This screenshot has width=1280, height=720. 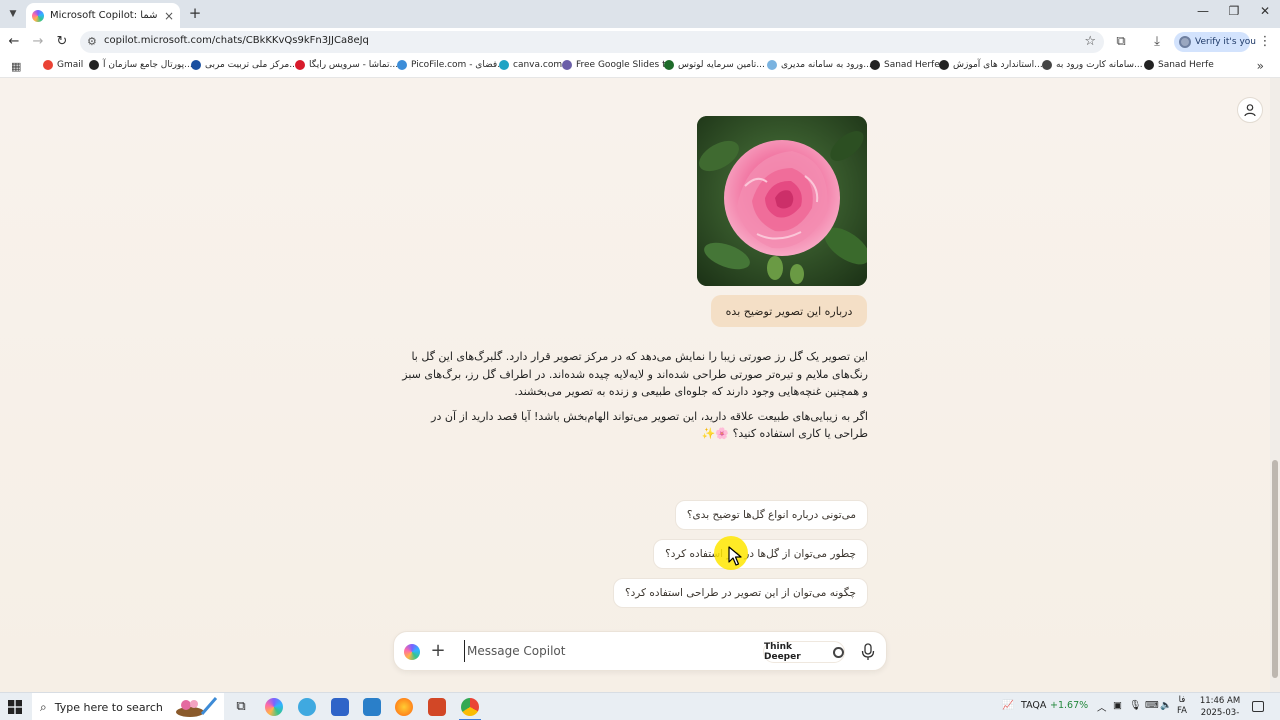 I want to click on stock-ticker: TAQA, so click(x=1033, y=705).